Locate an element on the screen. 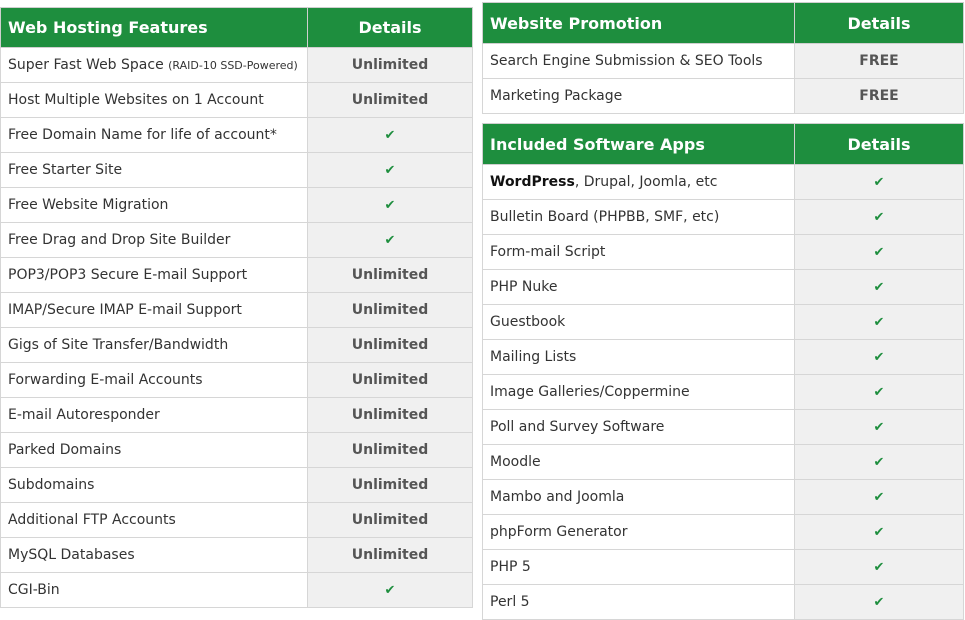 The image size is (965, 620). details-value: FREE is located at coordinates (879, 61).